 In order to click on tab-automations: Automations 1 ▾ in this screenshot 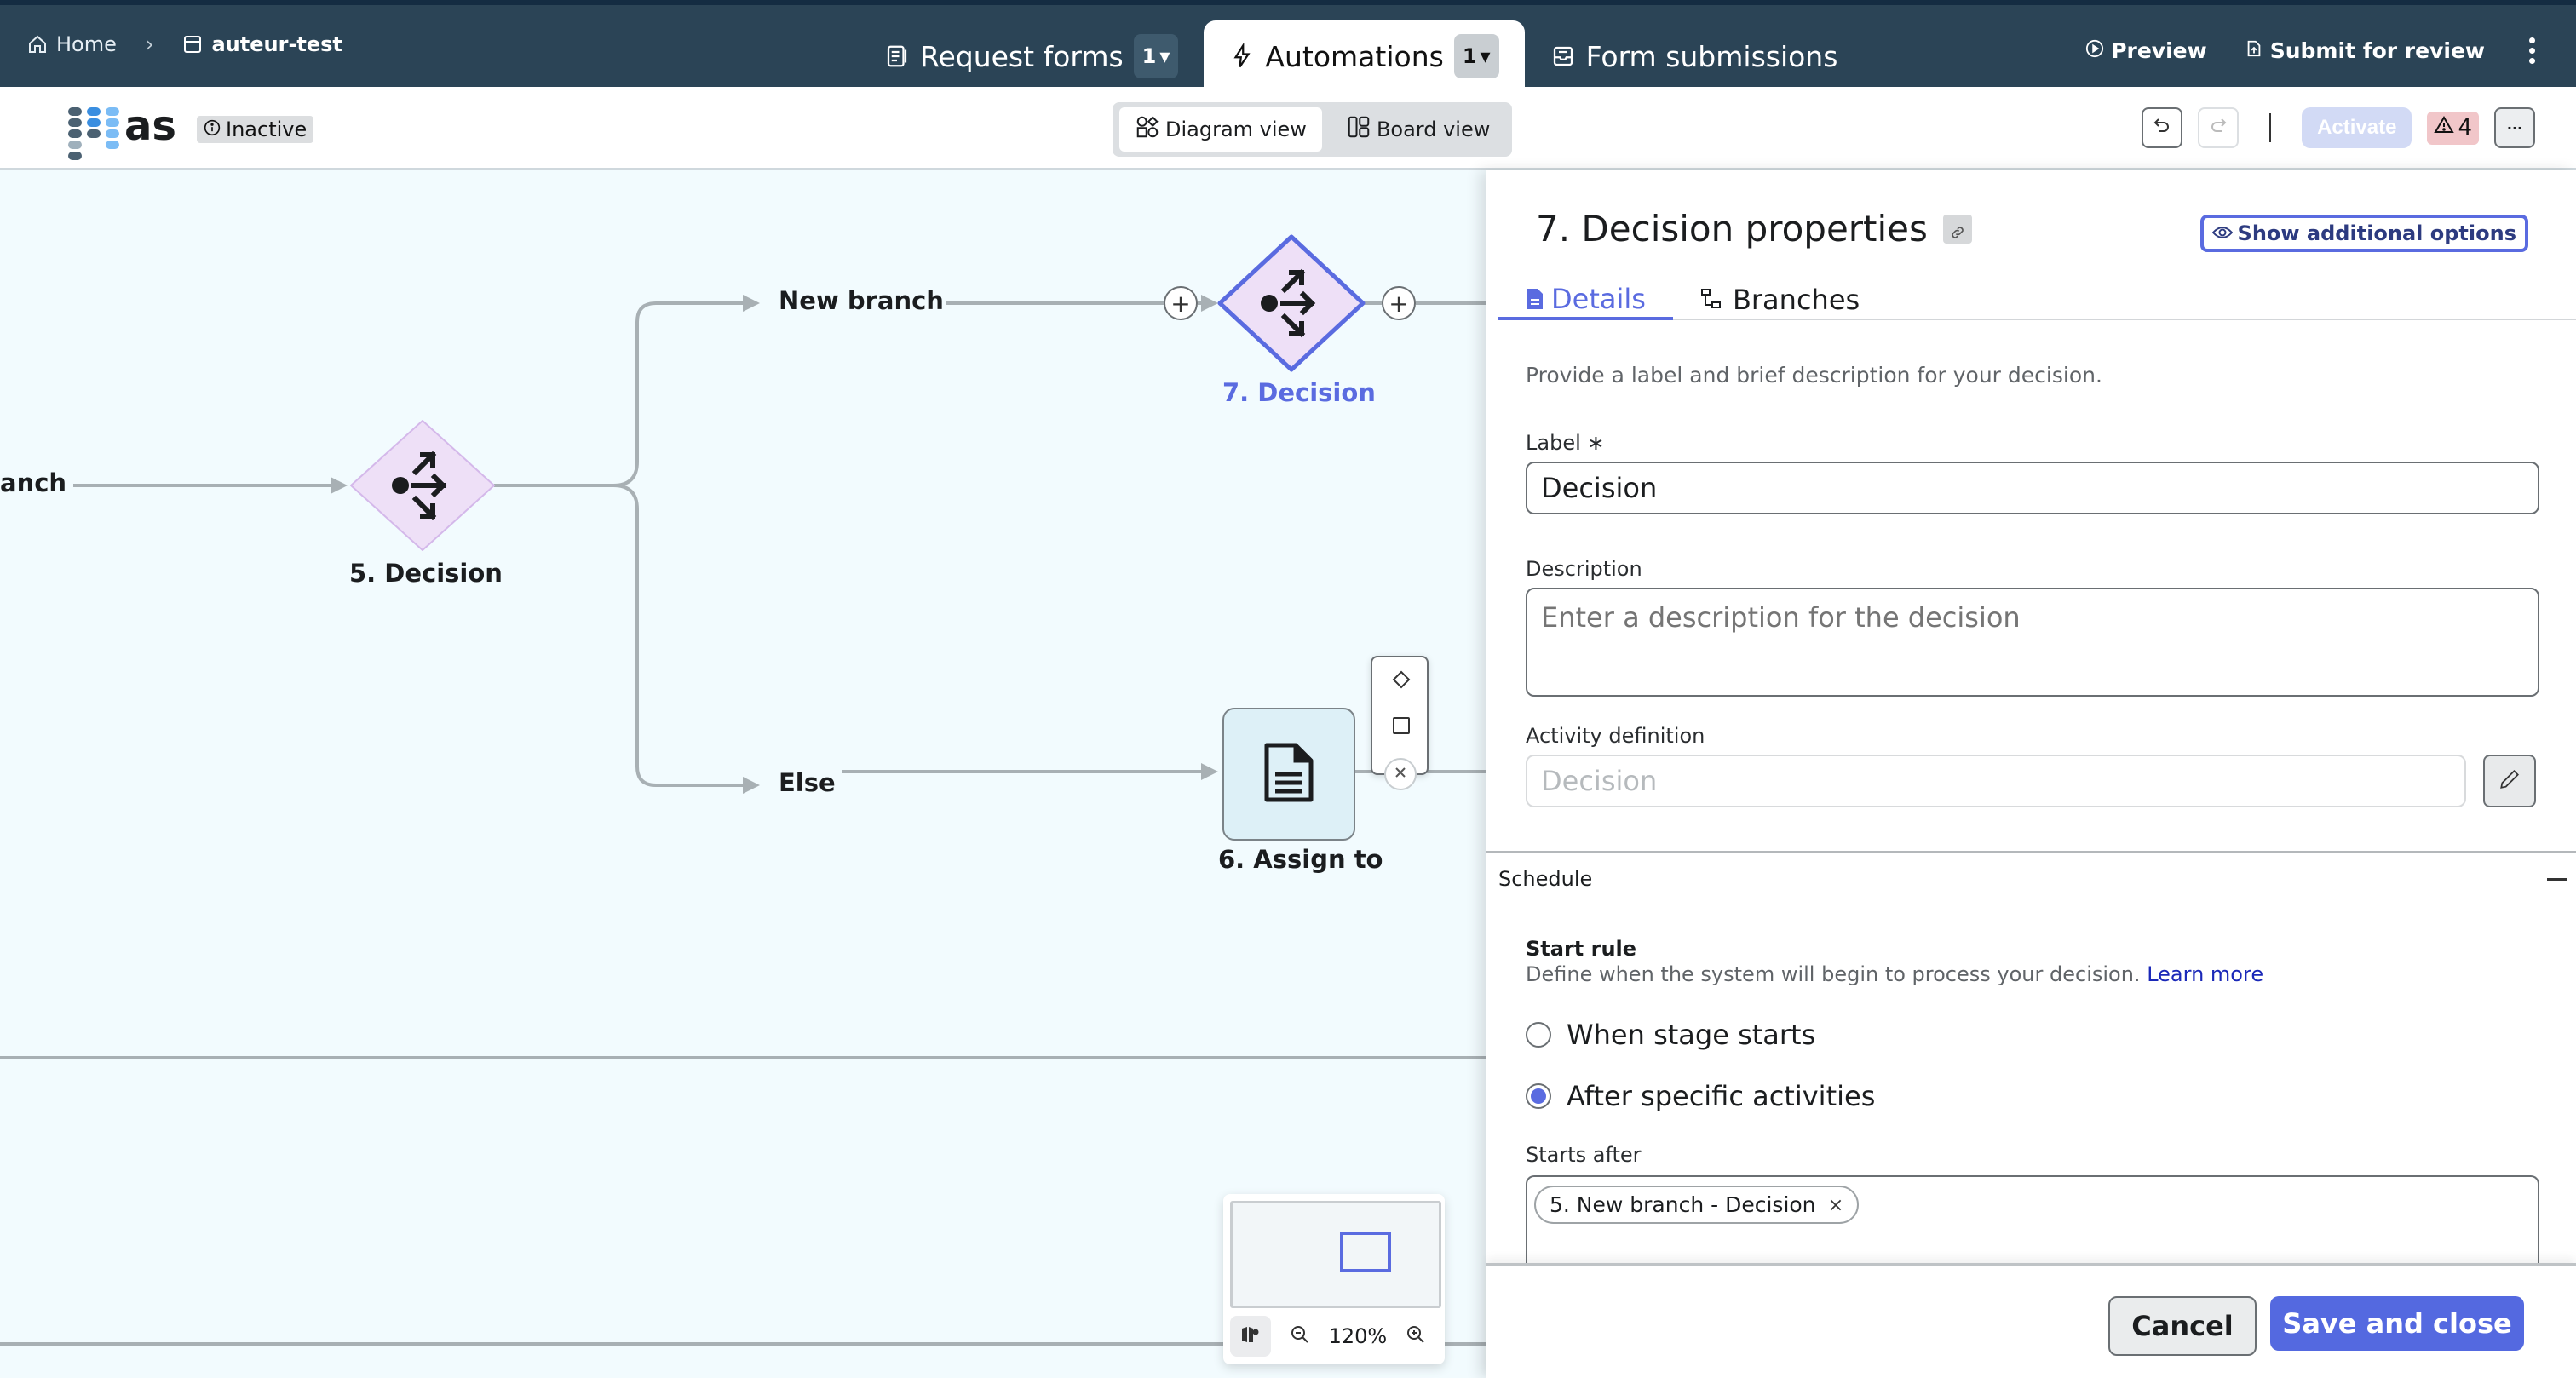, I will do `click(1364, 56)`.